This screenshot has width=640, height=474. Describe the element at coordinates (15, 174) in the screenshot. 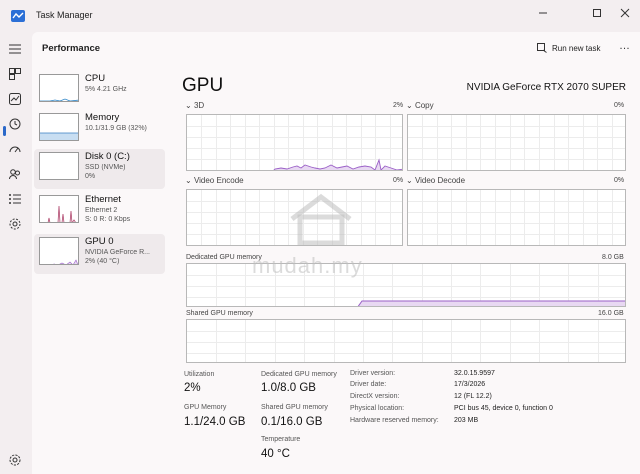

I see `users-icon` at that location.